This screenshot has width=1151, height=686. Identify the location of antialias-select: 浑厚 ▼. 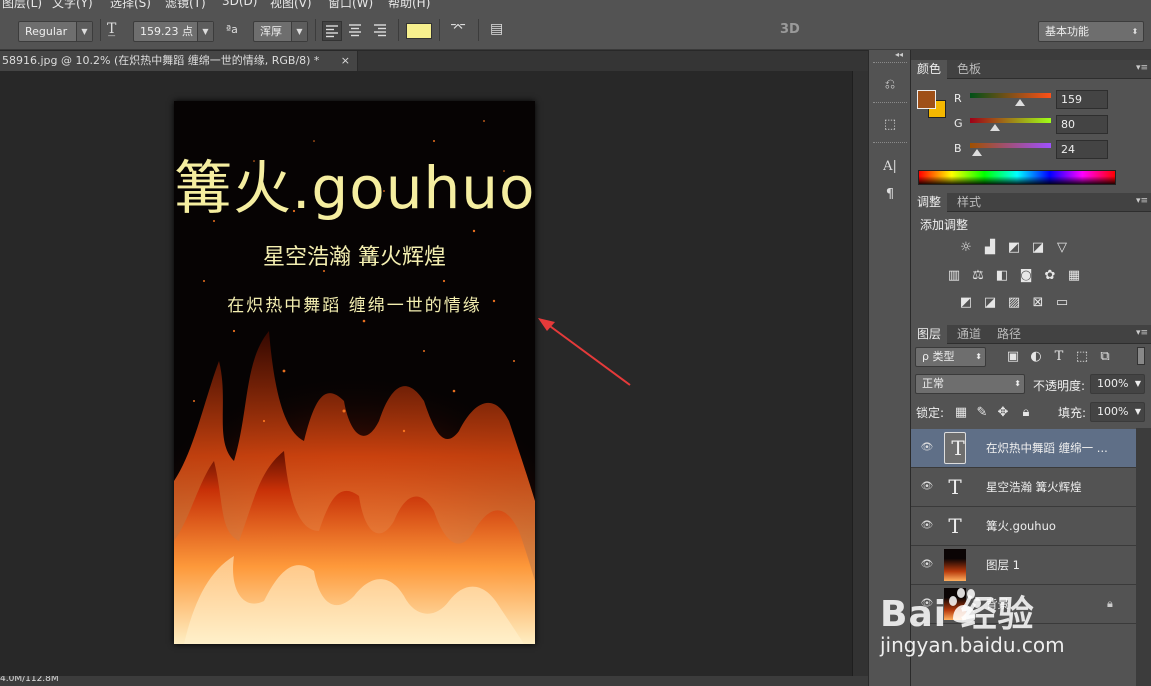
(280, 31).